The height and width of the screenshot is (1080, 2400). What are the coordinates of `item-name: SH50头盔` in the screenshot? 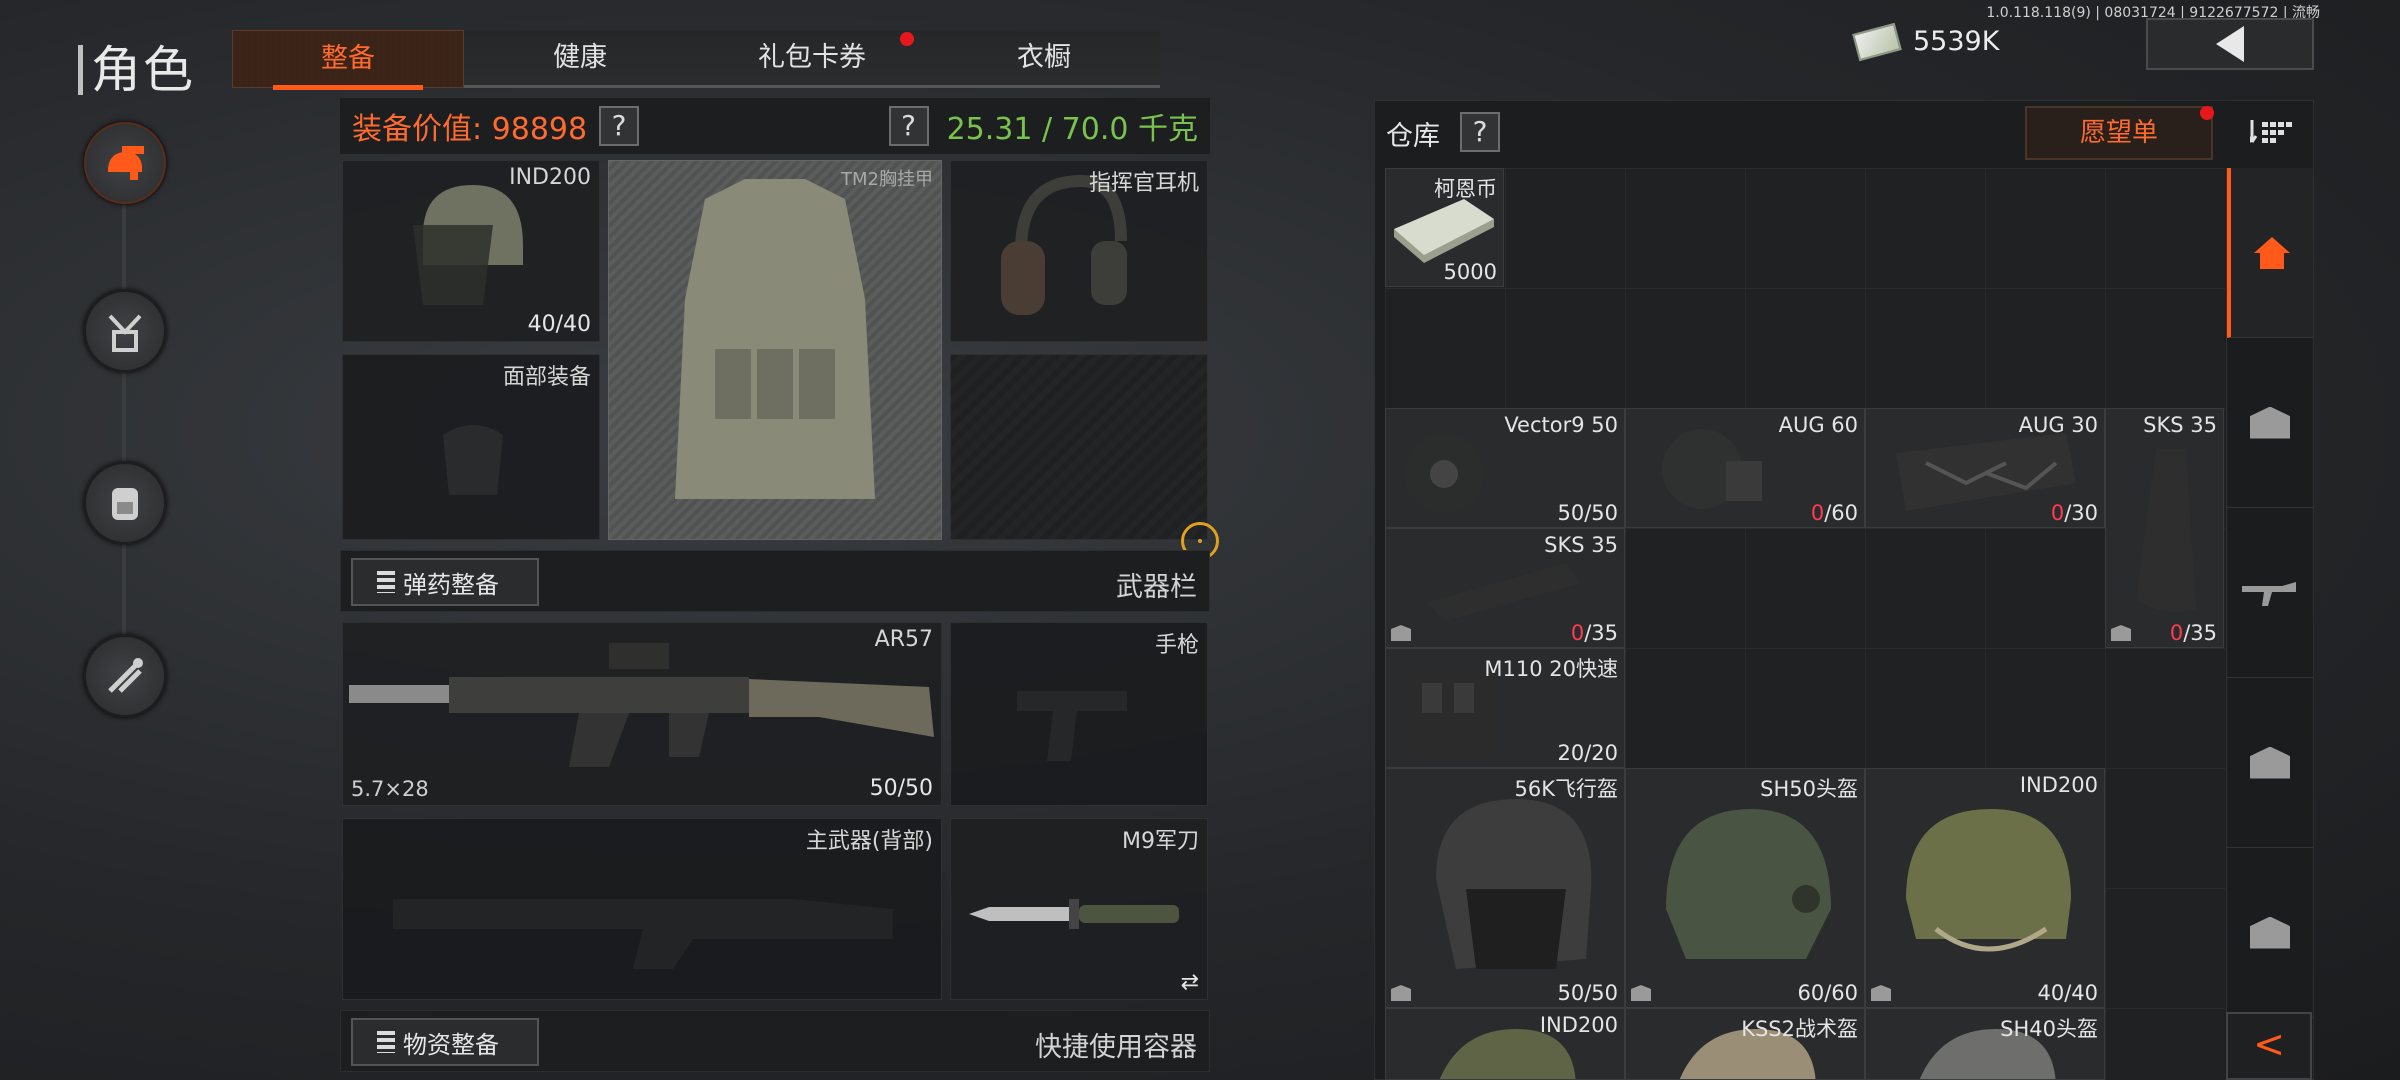 It's located at (1809, 789).